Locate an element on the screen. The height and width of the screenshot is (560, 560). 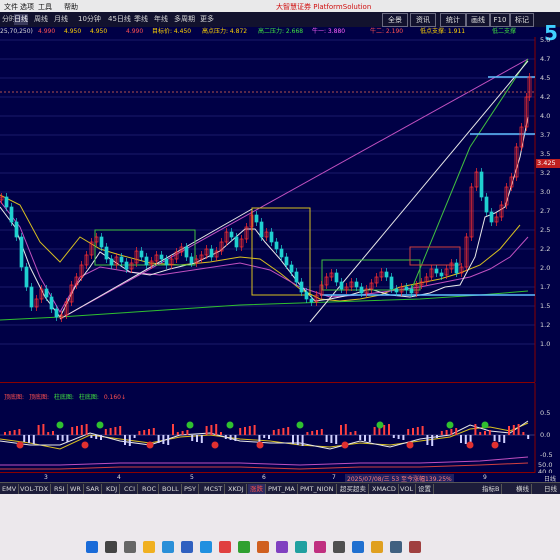
price-tick: 2.5 is located at coordinates (545, 230).